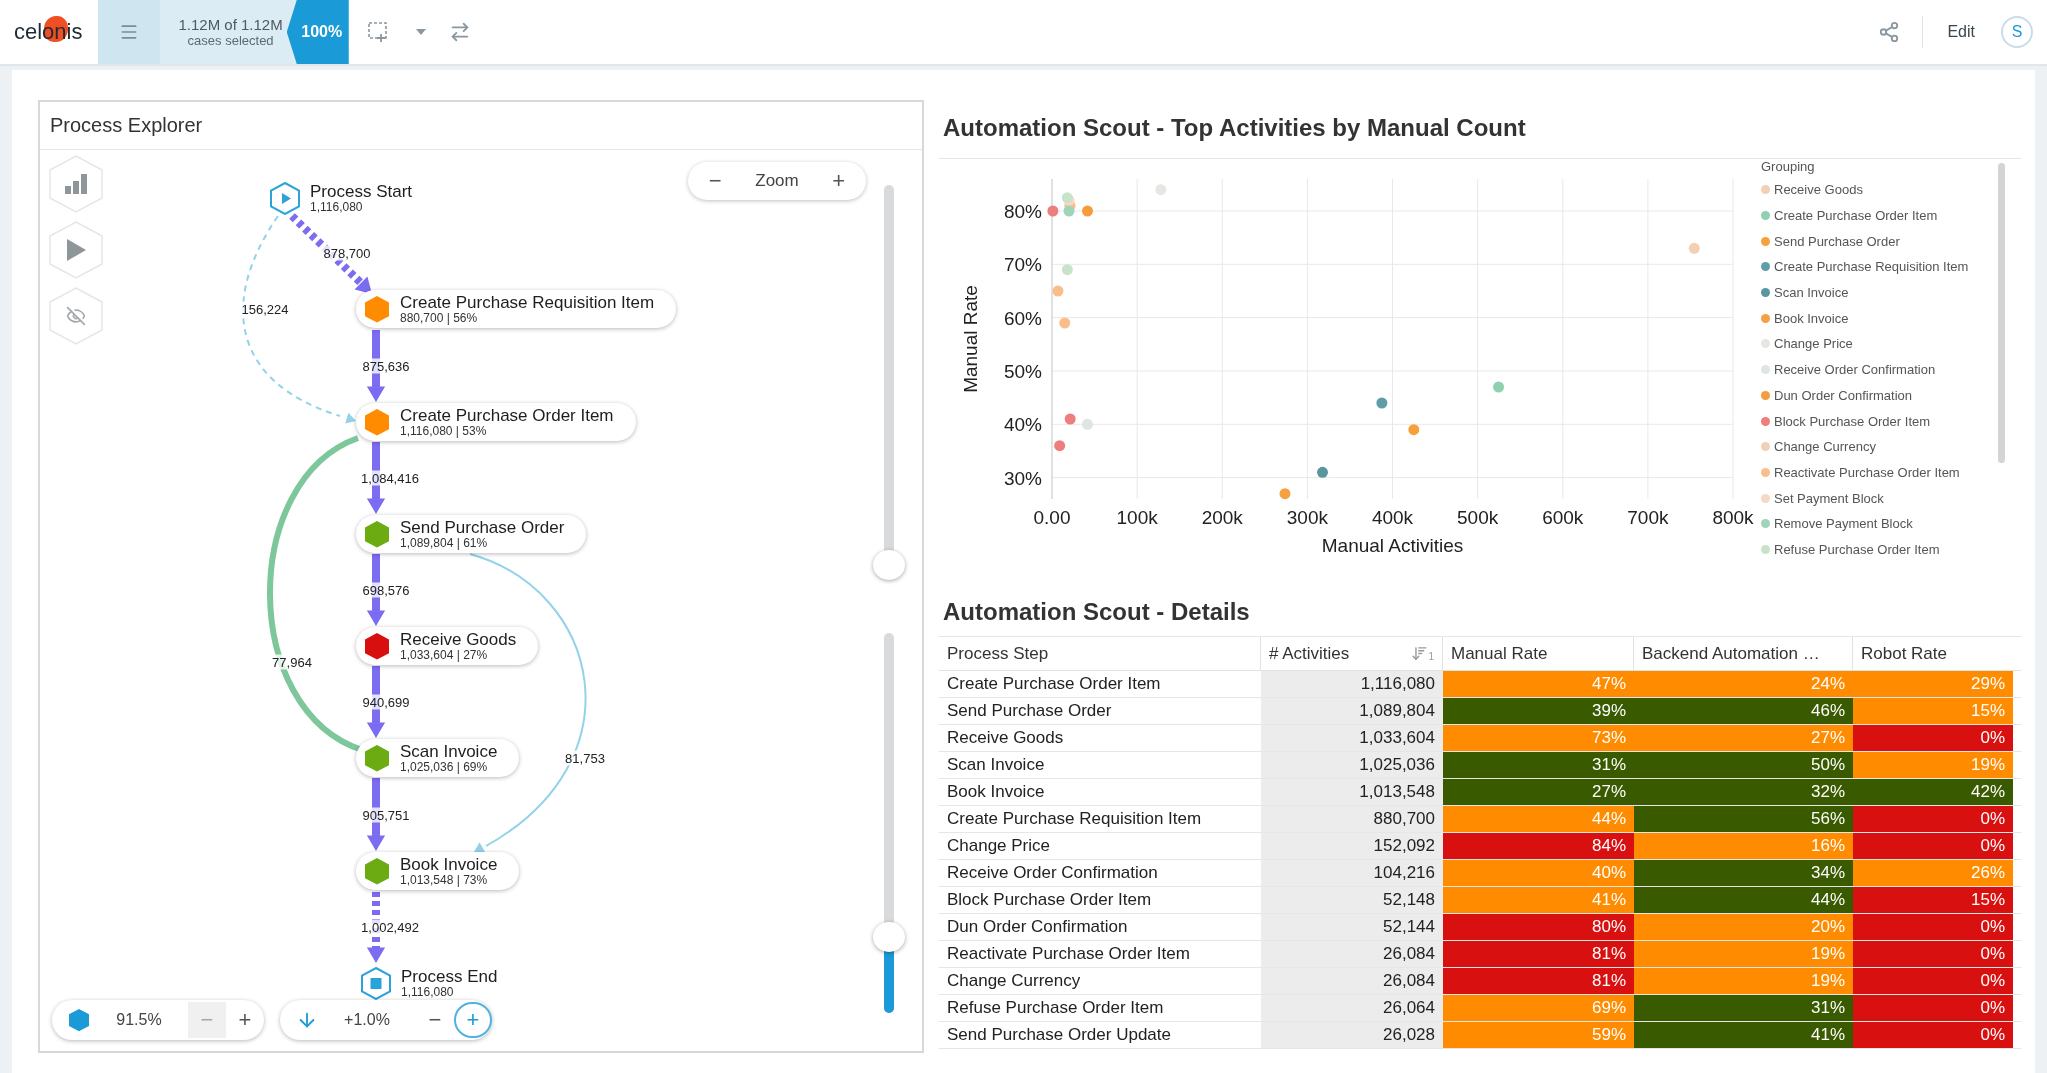 The height and width of the screenshot is (1073, 2047). I want to click on rate-cell: 26%, so click(1933, 873).